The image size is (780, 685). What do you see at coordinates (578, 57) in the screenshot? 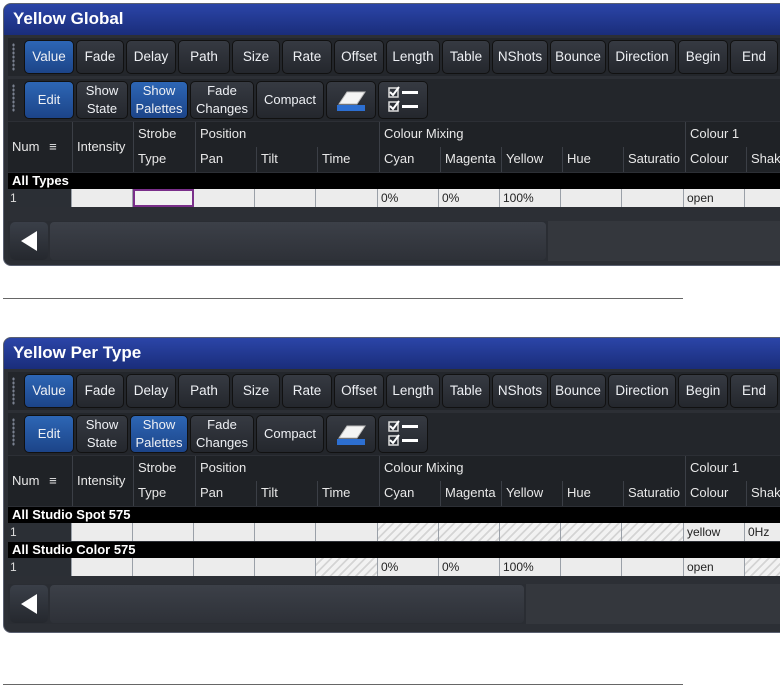
I see `tab-bounce: Bounce` at bounding box center [578, 57].